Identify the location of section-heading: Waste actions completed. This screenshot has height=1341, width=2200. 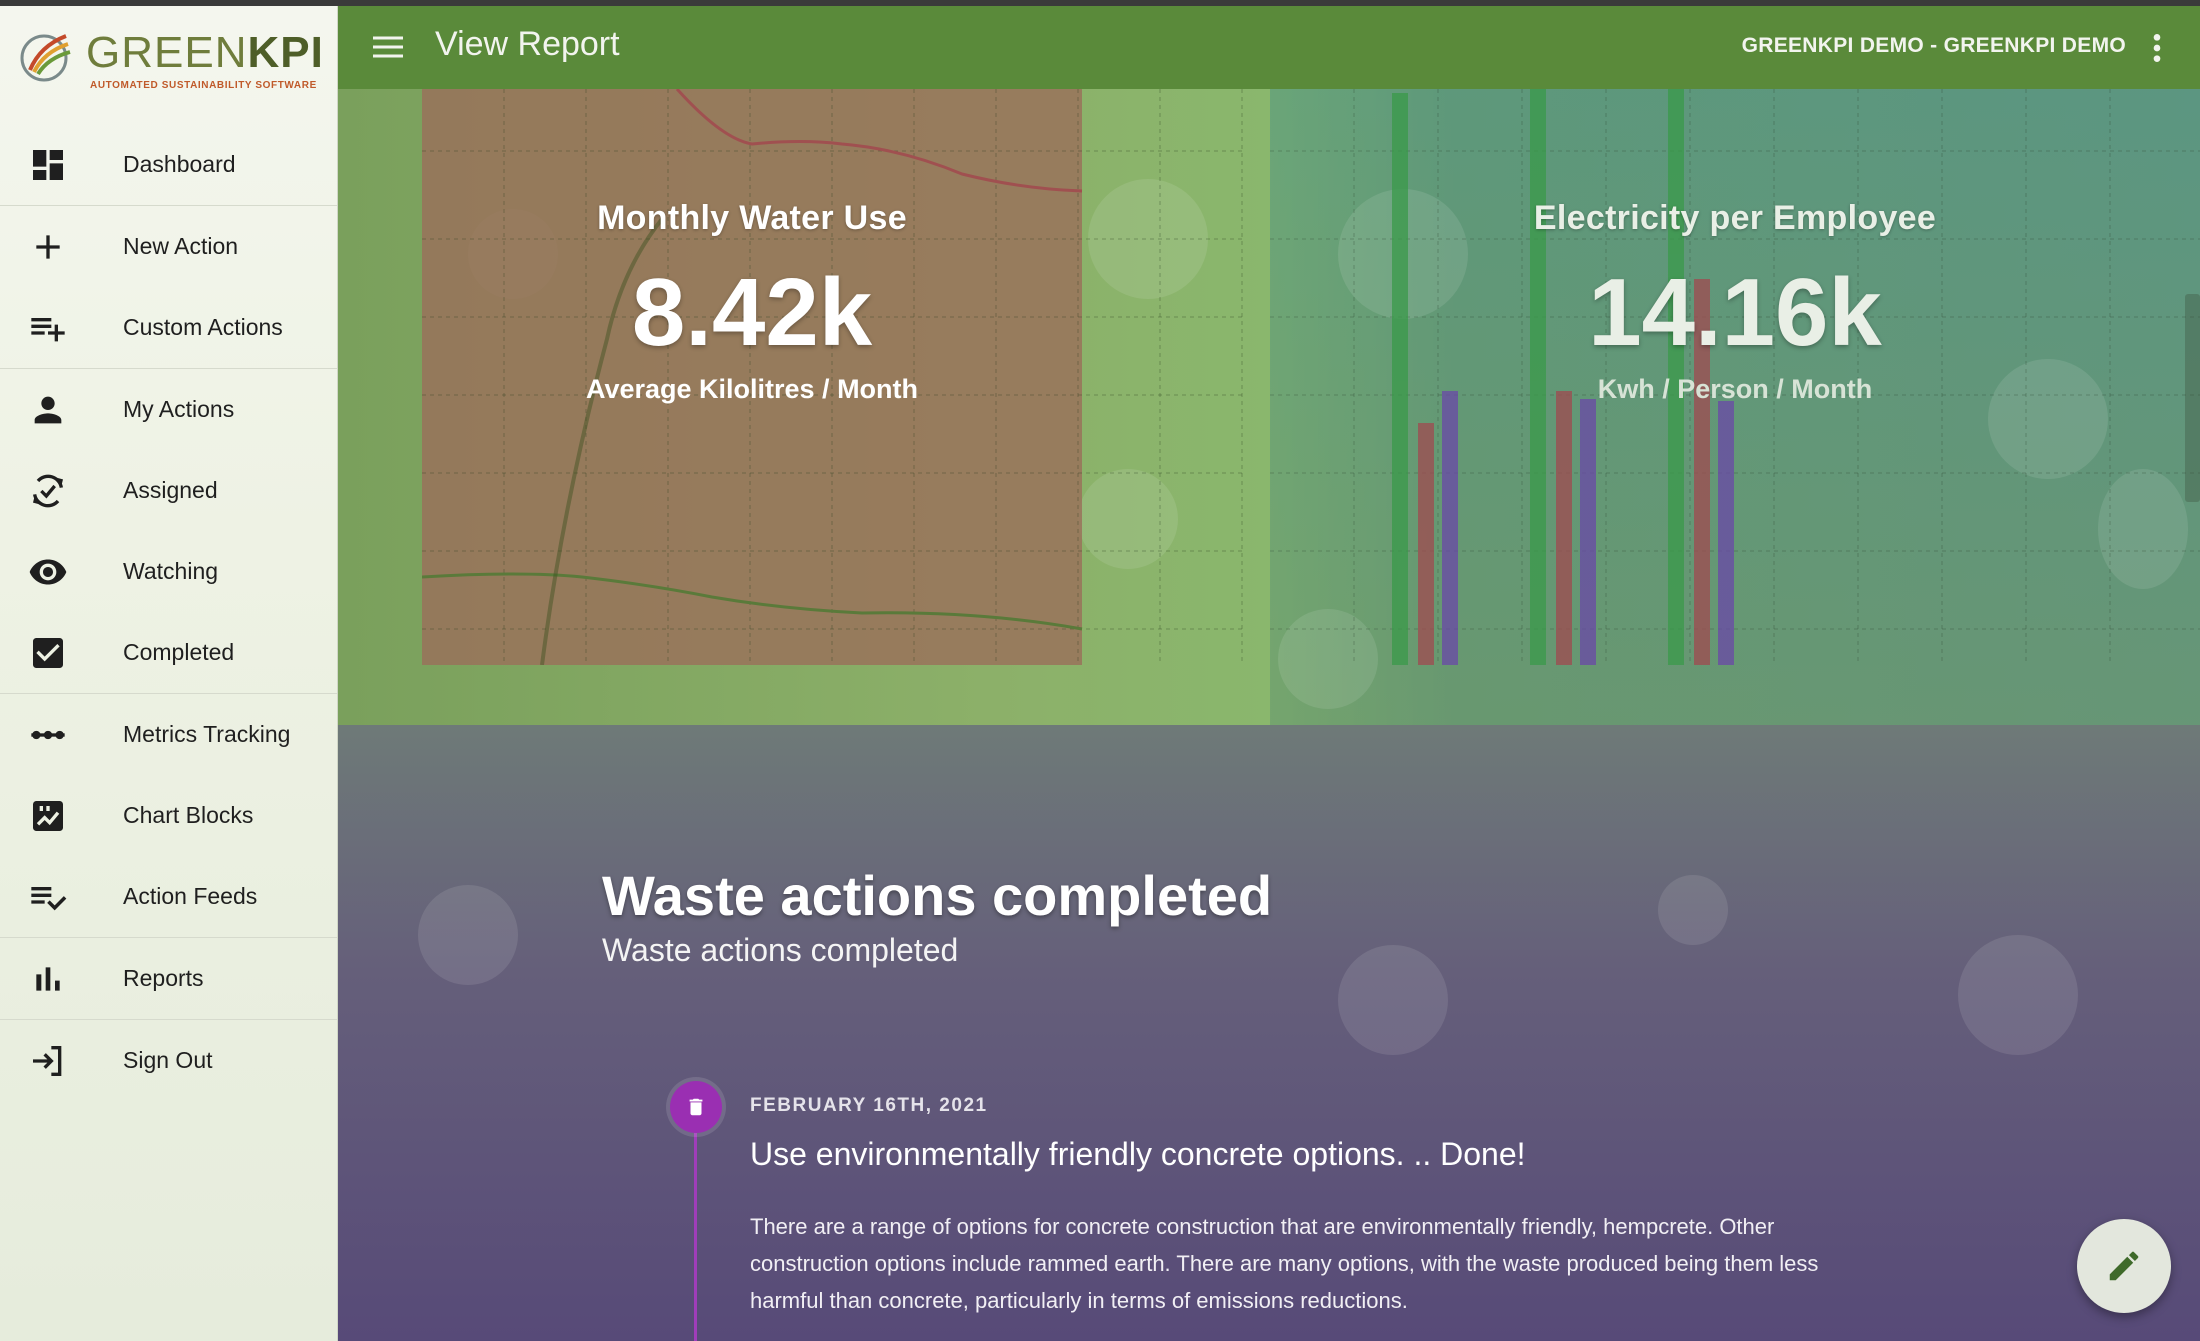
(937, 895).